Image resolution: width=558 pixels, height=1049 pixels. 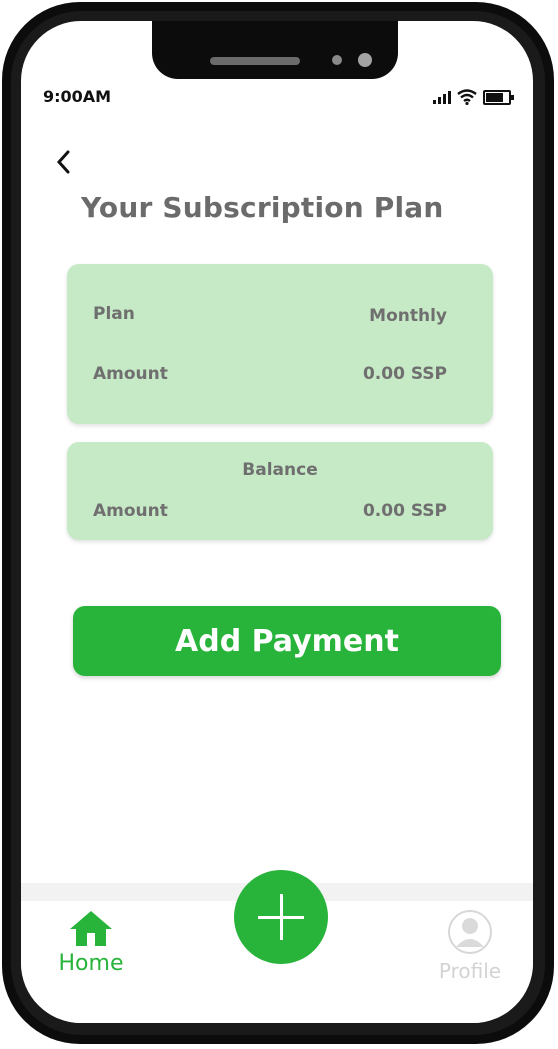 I want to click on page-title: Your Subscription Plan, so click(x=262, y=207).